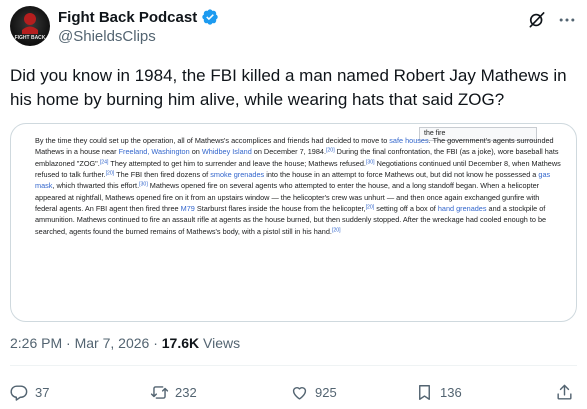  I want to click on tweet-date: Mar 7, 2026, so click(112, 343).